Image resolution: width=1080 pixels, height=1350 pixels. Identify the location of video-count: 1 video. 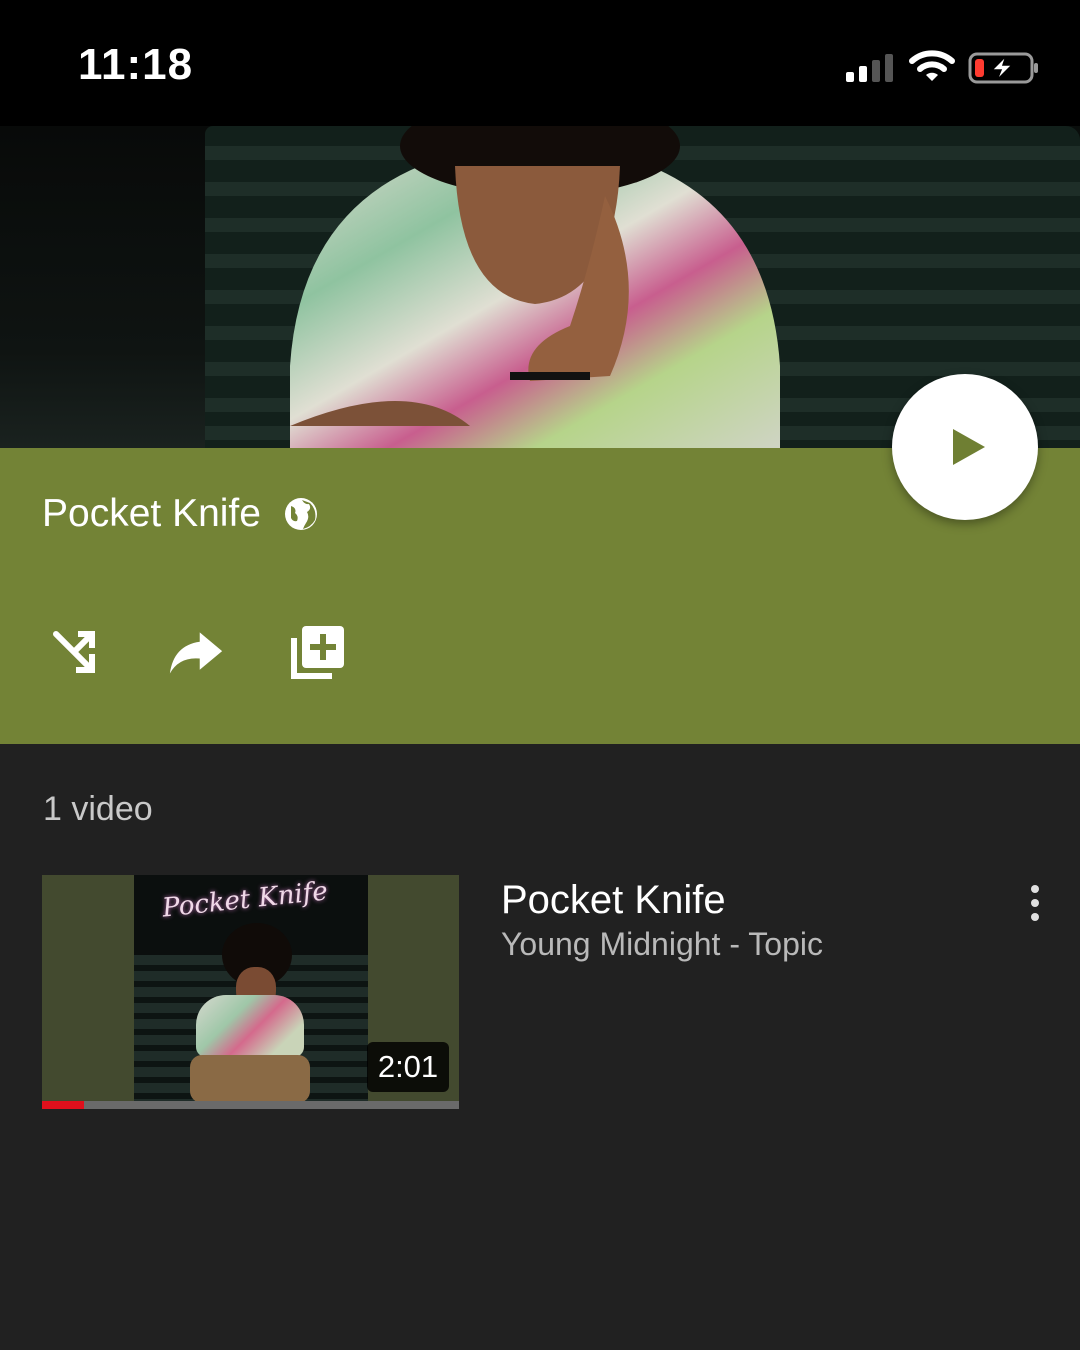
(98, 809).